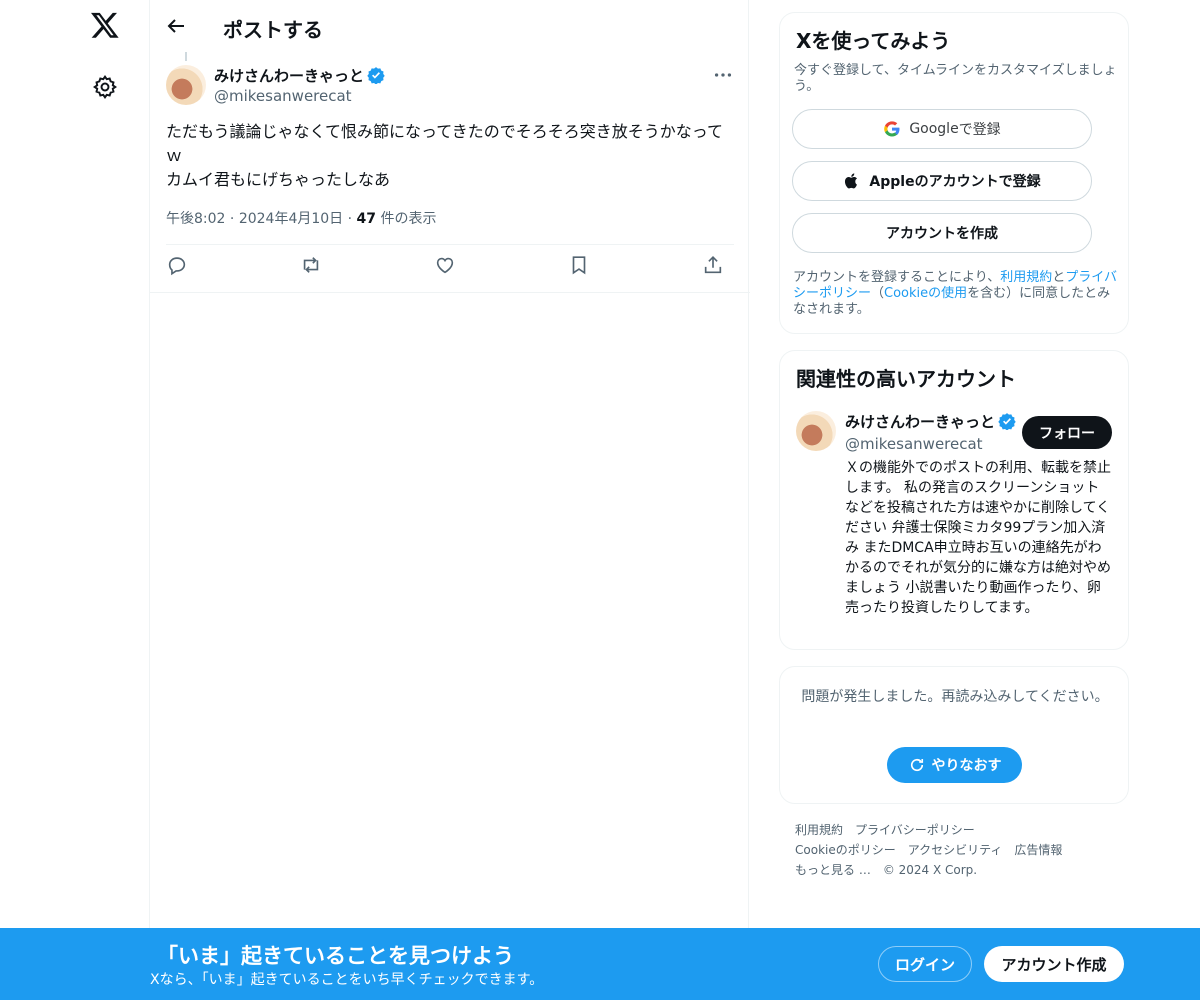 Image resolution: width=1200 pixels, height=1000 pixels. I want to click on error-card: 問題が発生しました。再読み込みしてください。 やりなおす, so click(954, 735).